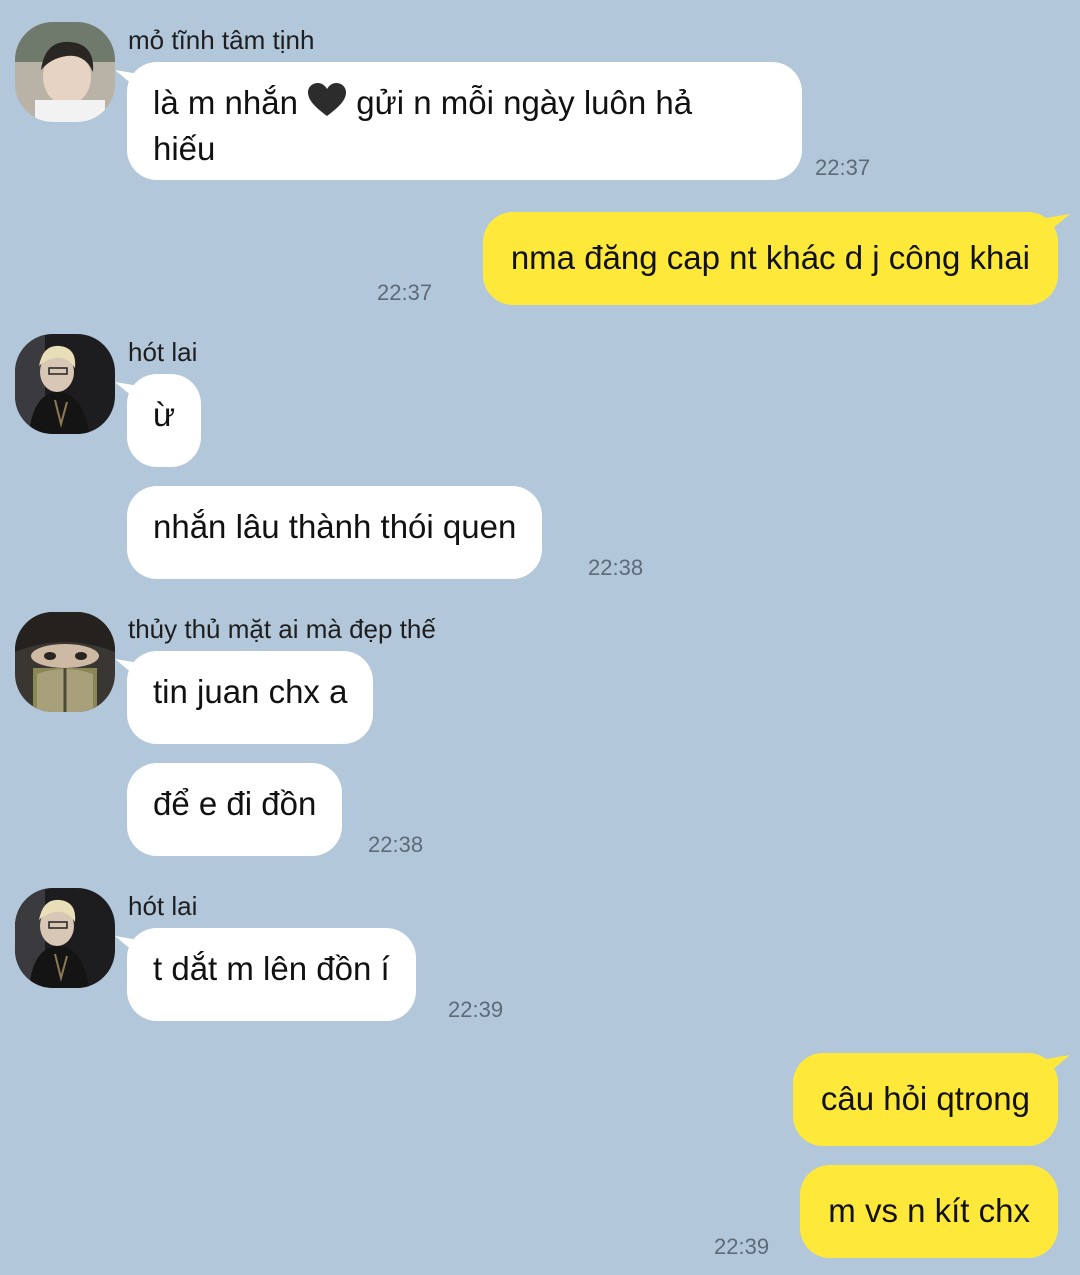  I want to click on message-text: gửi n mỗi ngày luôn hả, so click(524, 102).